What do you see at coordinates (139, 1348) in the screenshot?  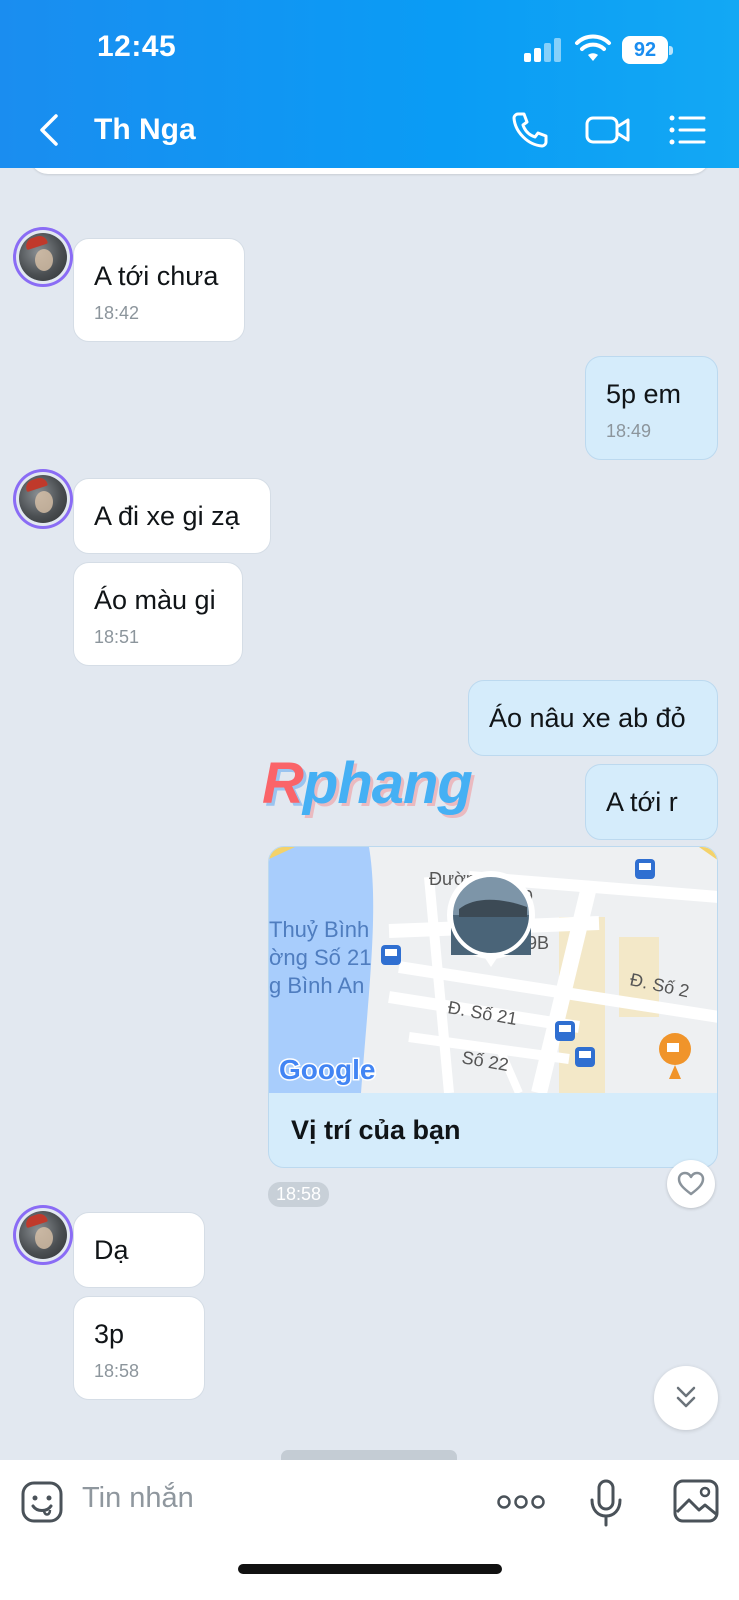 I see `message-bubble: 3p 18:58` at bounding box center [139, 1348].